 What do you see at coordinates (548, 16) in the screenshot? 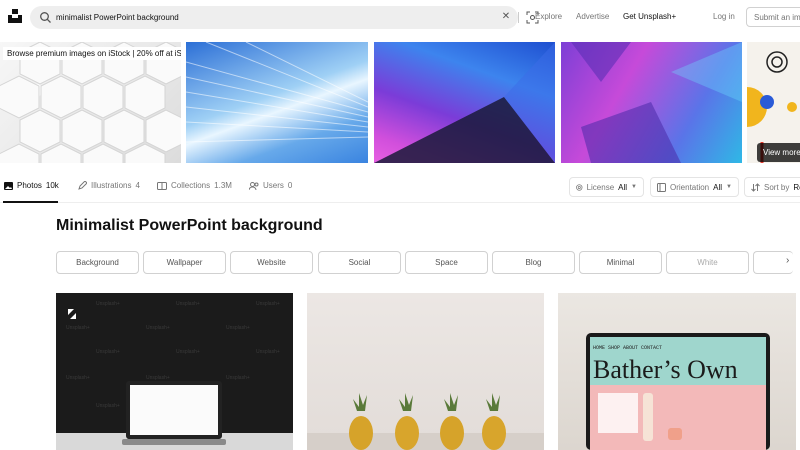
I see `nav-explore-link: Explore` at bounding box center [548, 16].